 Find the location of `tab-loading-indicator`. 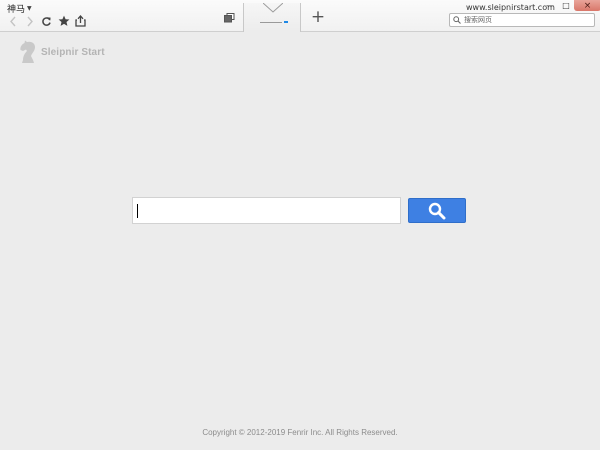

tab-loading-indicator is located at coordinates (286, 22).